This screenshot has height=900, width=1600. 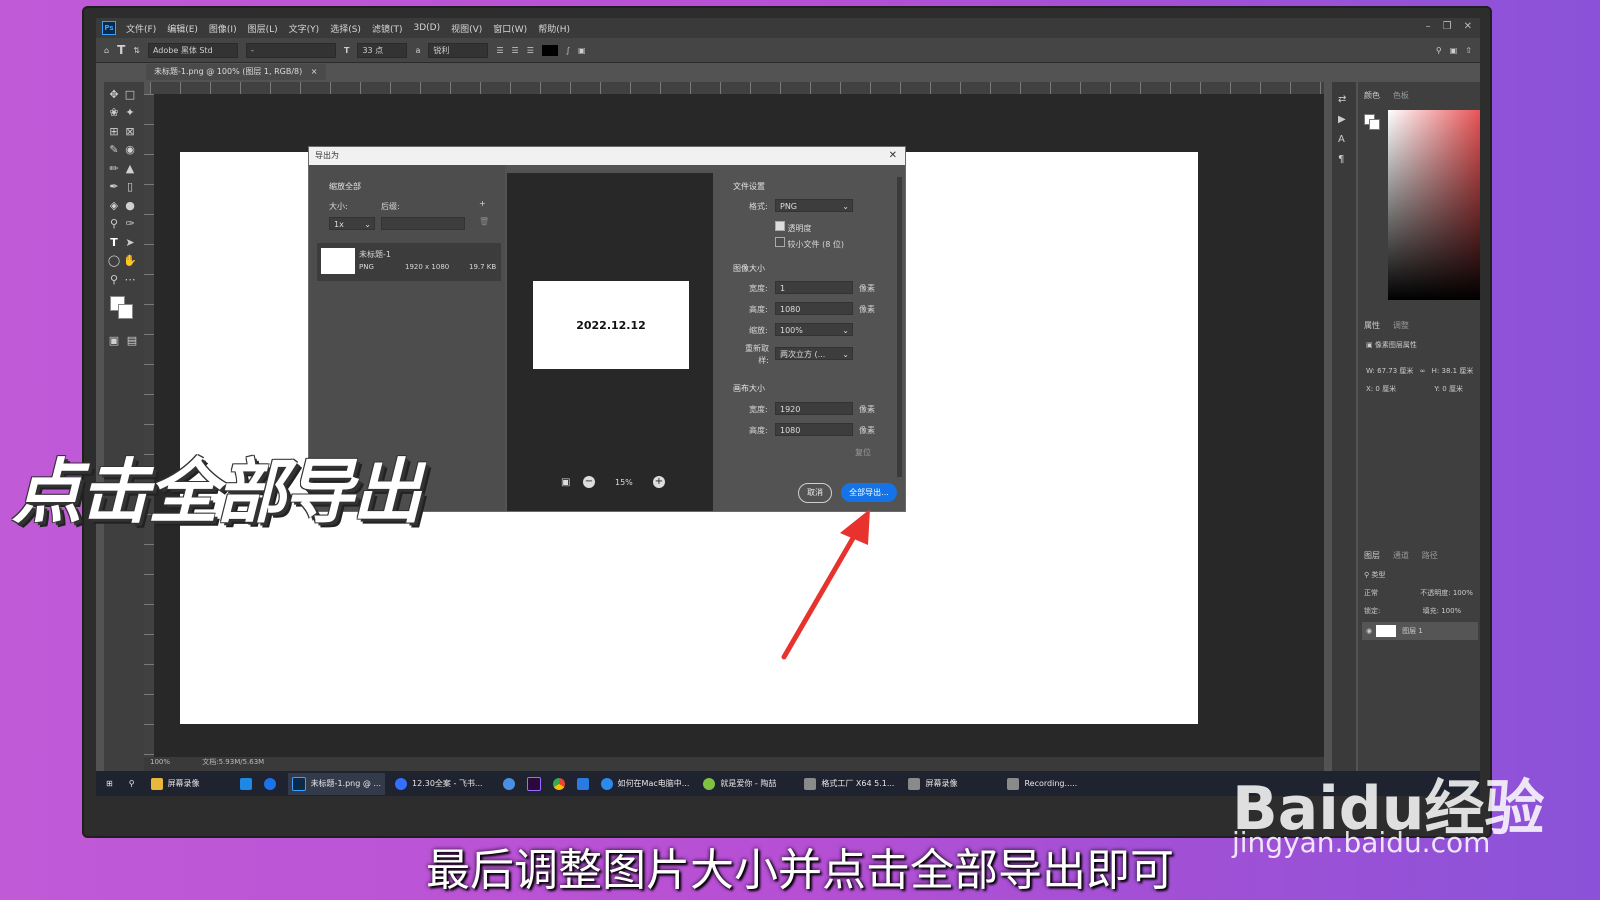 I want to click on scale-select: 1x ⌄, so click(x=352, y=223).